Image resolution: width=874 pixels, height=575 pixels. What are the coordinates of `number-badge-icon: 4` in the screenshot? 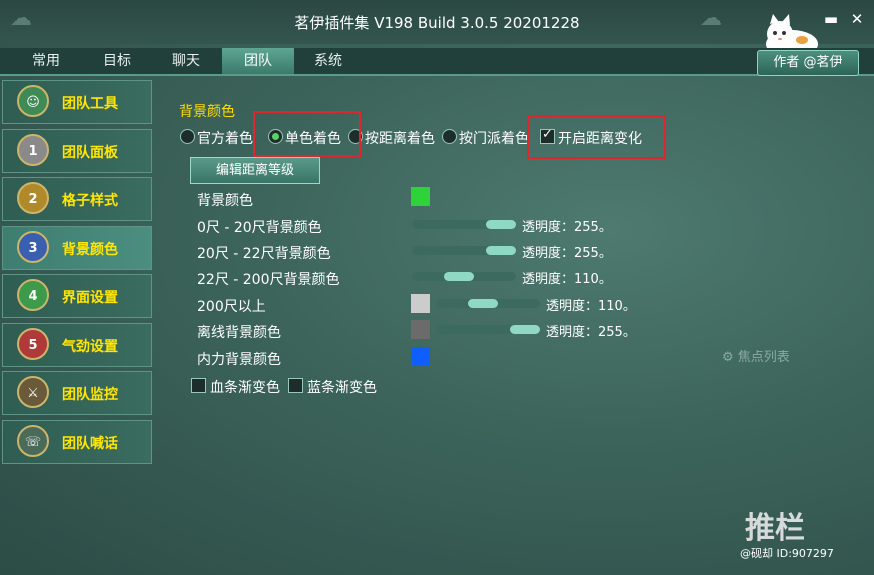 It's located at (33, 295).